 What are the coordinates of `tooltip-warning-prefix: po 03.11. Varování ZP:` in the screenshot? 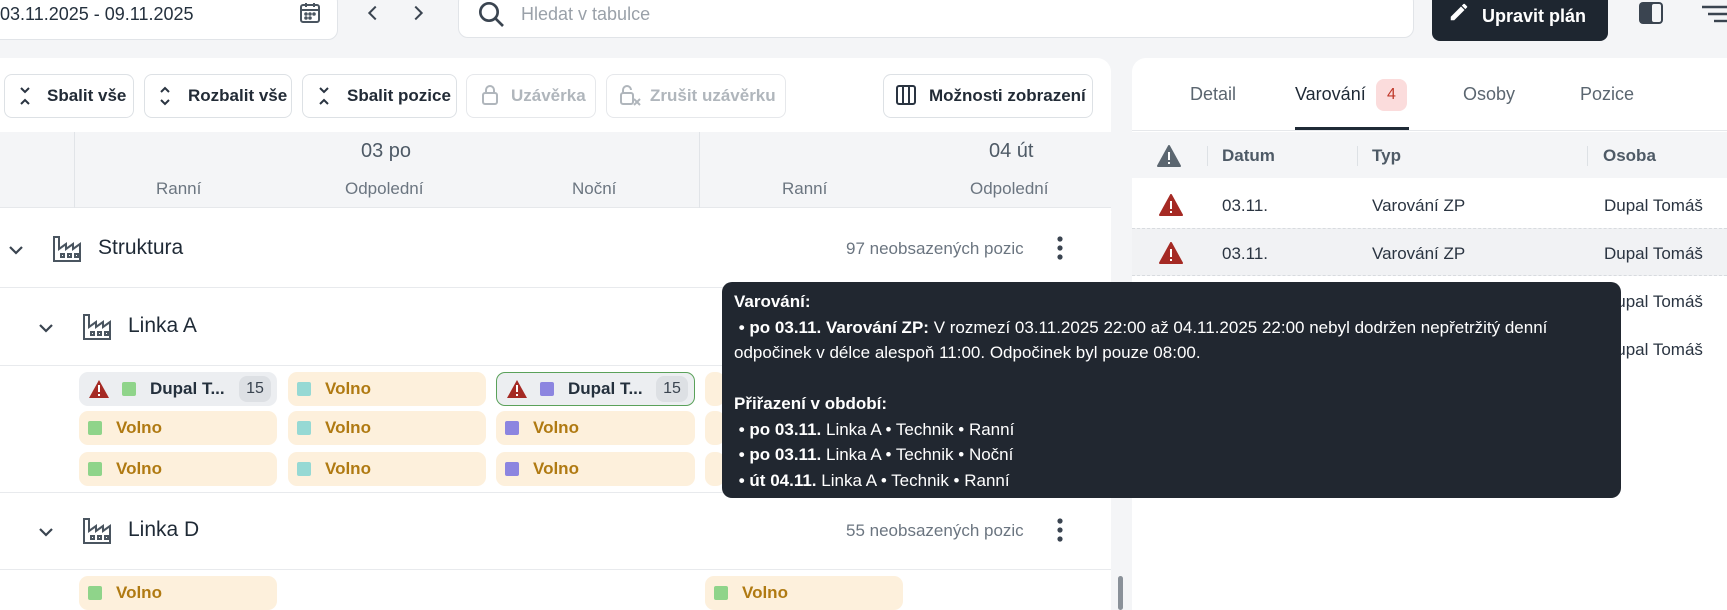 It's located at (839, 327).